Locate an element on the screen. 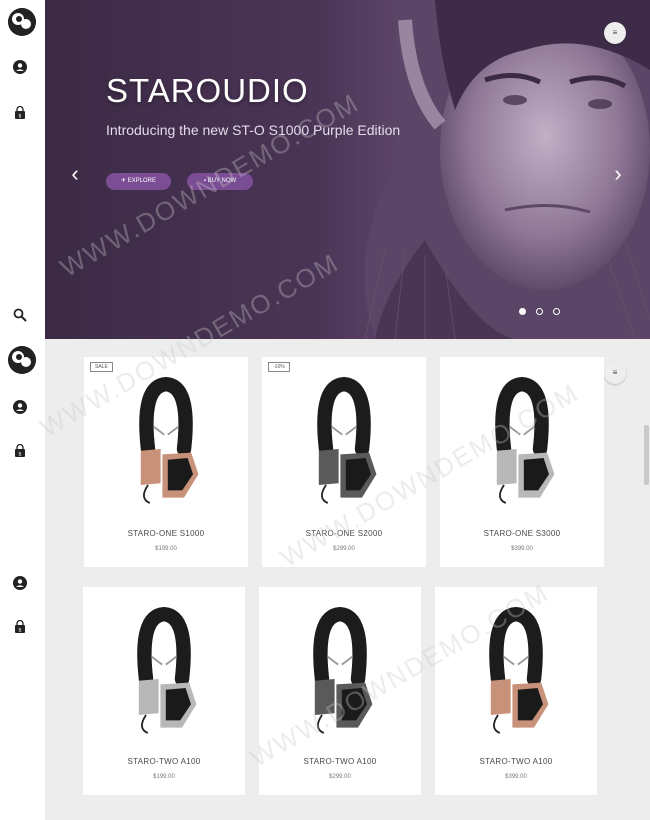 The image size is (650, 820). product-card: STARO-TWO A100 $199.00 is located at coordinates (164, 691).